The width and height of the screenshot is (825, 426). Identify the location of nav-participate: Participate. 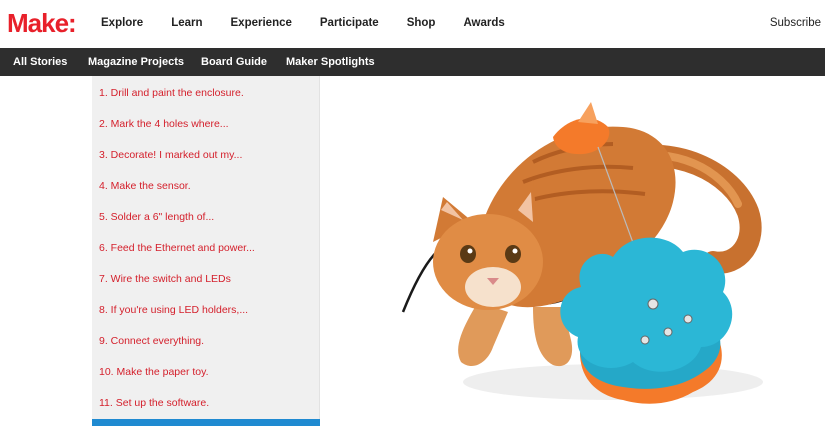
(349, 23).